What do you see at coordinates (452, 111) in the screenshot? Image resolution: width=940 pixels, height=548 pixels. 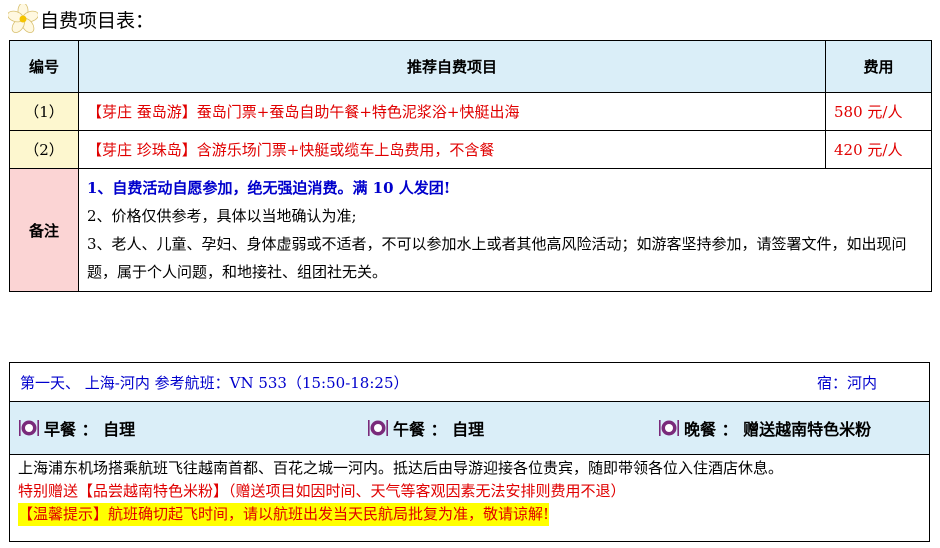 I see `row-item: 【芽庄 蚕岛游】蚕岛门票+蚕岛自助午餐+特色泥浆浴+快艇出海` at bounding box center [452, 111].